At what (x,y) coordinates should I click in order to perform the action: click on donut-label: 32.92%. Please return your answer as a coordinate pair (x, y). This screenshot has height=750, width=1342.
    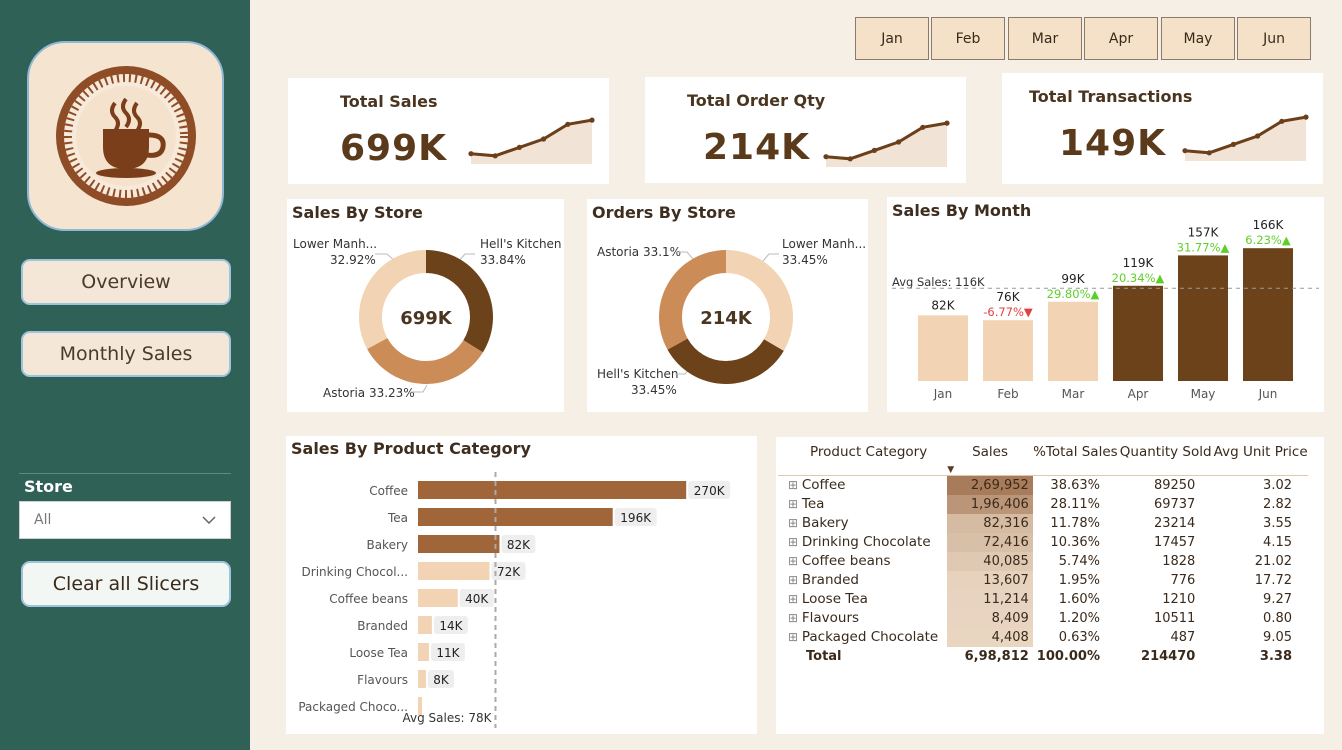
    Looking at the image, I should click on (353, 260).